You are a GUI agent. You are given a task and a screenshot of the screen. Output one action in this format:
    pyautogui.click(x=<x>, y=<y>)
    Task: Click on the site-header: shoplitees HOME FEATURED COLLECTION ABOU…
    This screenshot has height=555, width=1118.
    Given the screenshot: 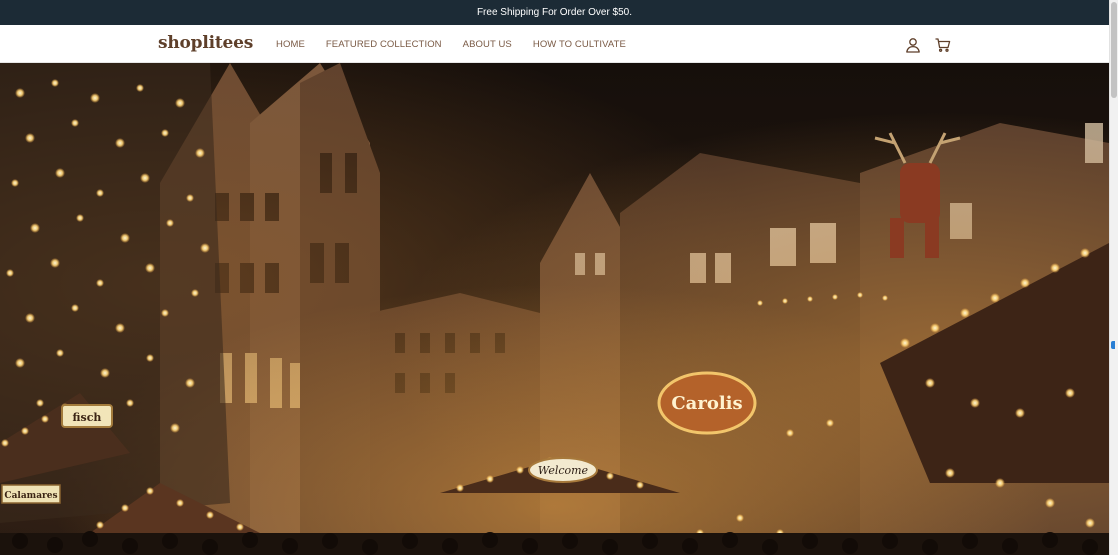 What is the action you would take?
    pyautogui.click(x=554, y=44)
    